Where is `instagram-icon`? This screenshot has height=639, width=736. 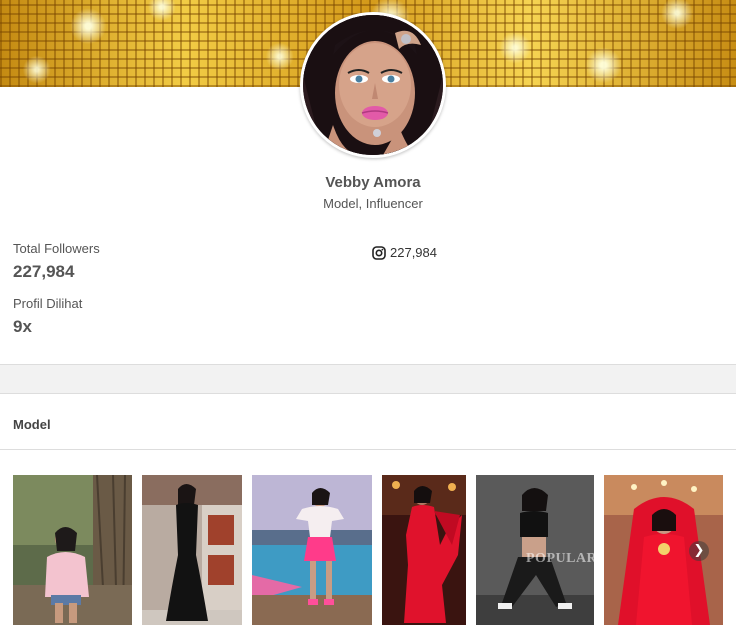
instagram-icon is located at coordinates (379, 252).